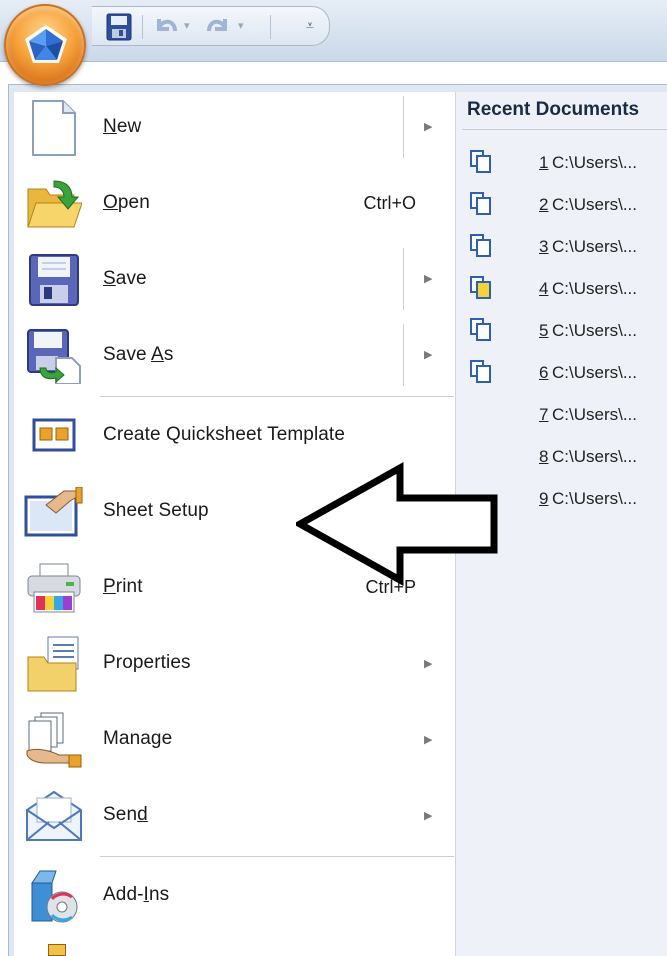 This screenshot has height=956, width=667. I want to click on linked-document-yellow-icon, so click(480, 287).